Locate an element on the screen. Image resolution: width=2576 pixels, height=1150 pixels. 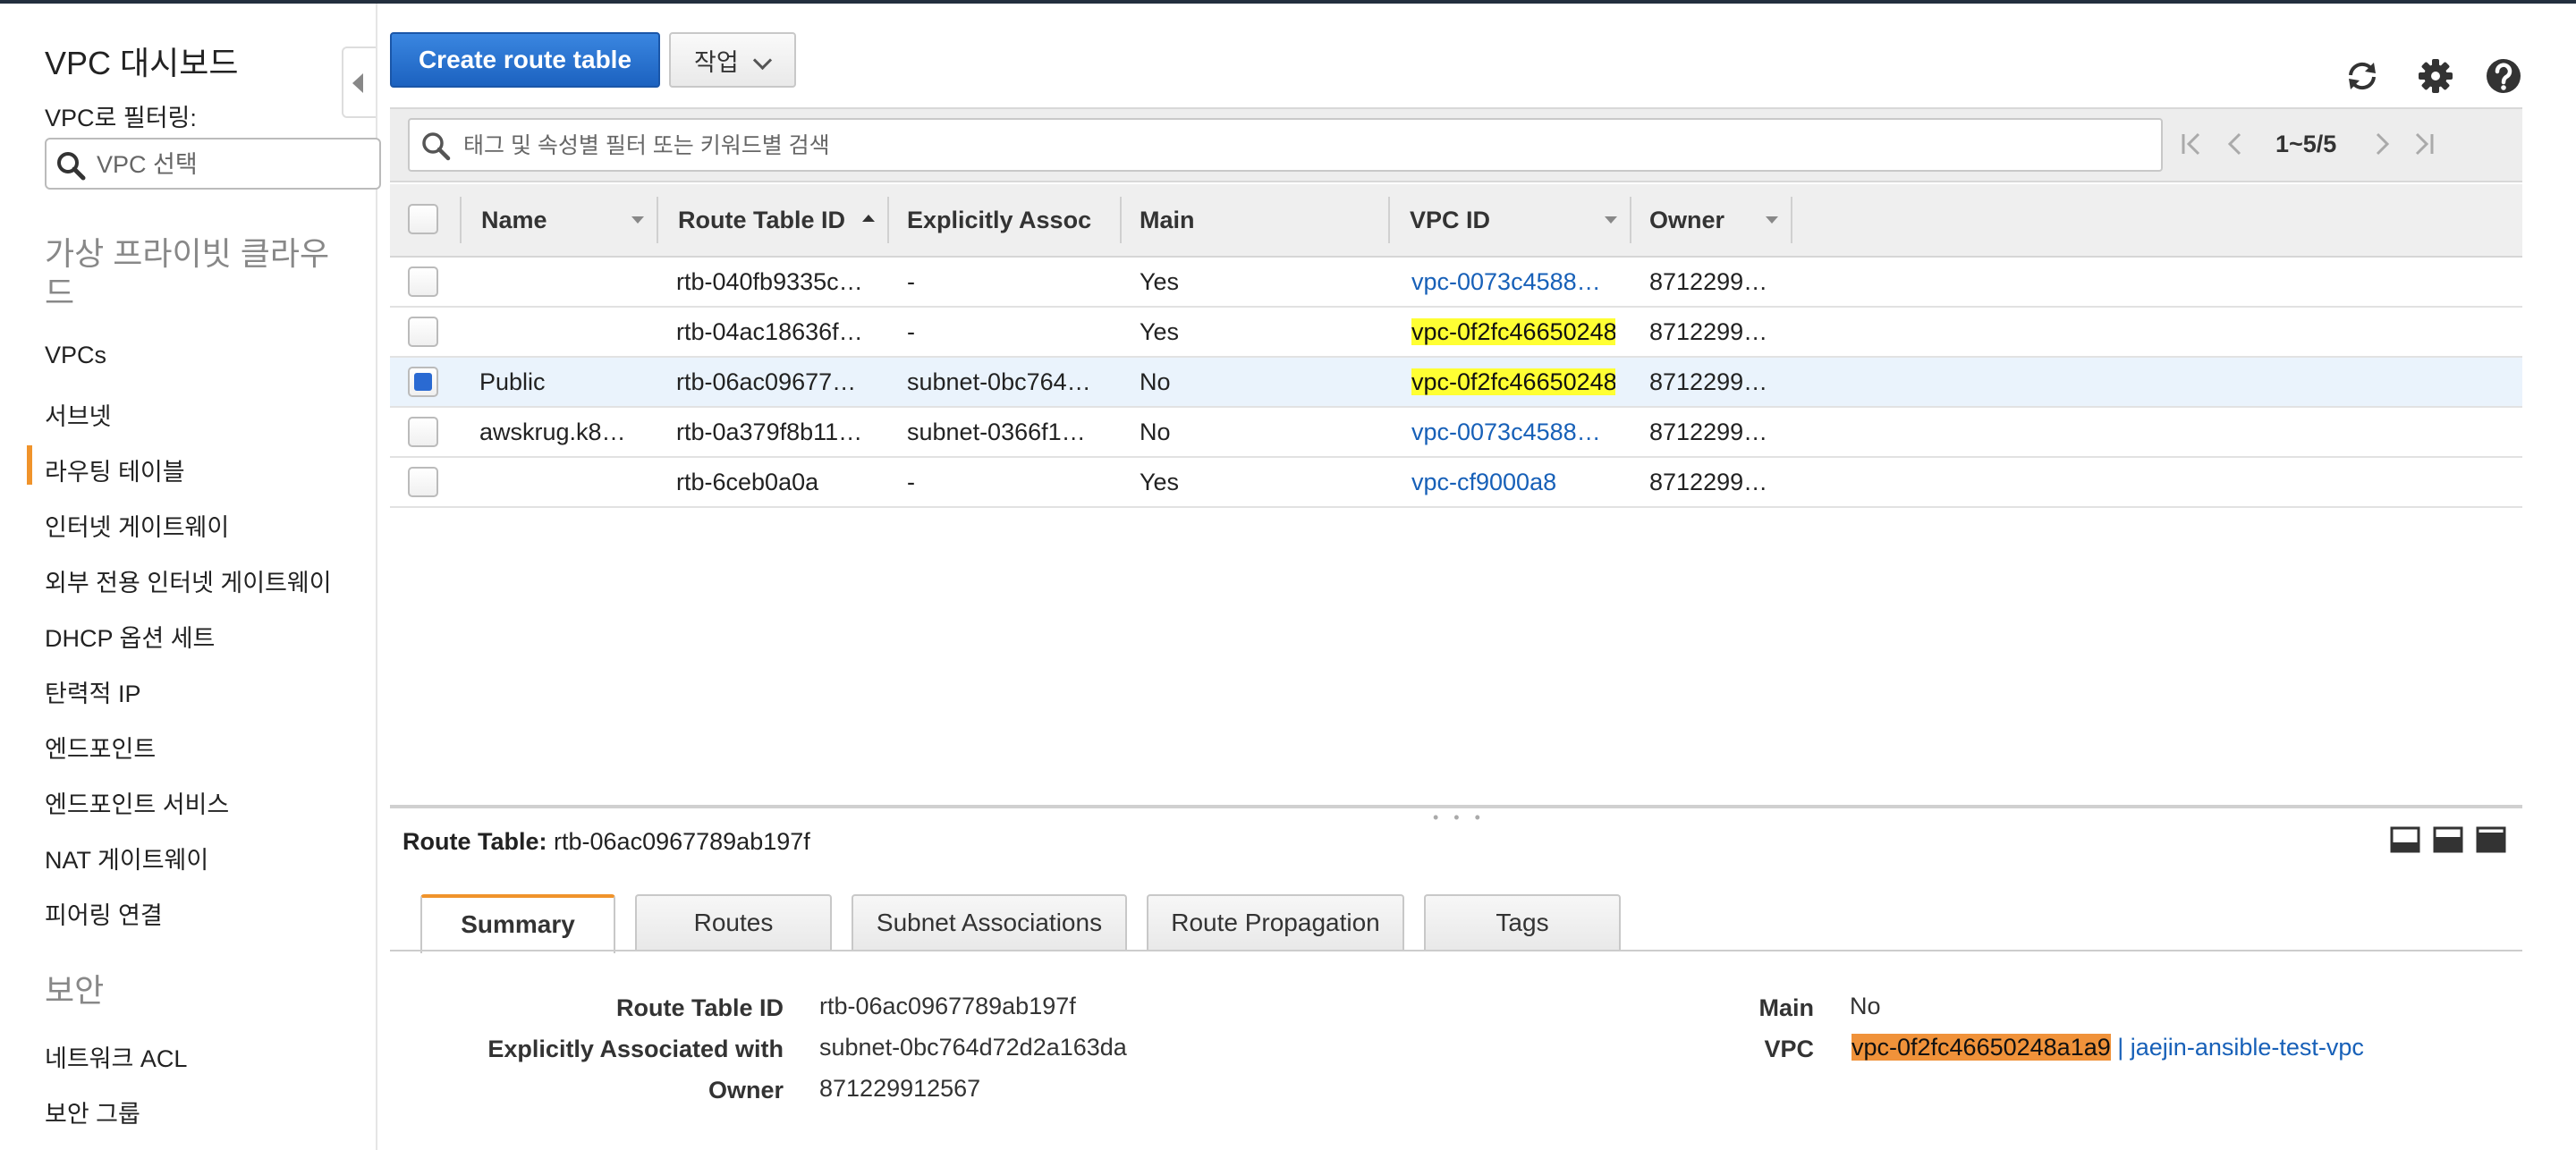
tabs-divider is located at coordinates (1456, 950).